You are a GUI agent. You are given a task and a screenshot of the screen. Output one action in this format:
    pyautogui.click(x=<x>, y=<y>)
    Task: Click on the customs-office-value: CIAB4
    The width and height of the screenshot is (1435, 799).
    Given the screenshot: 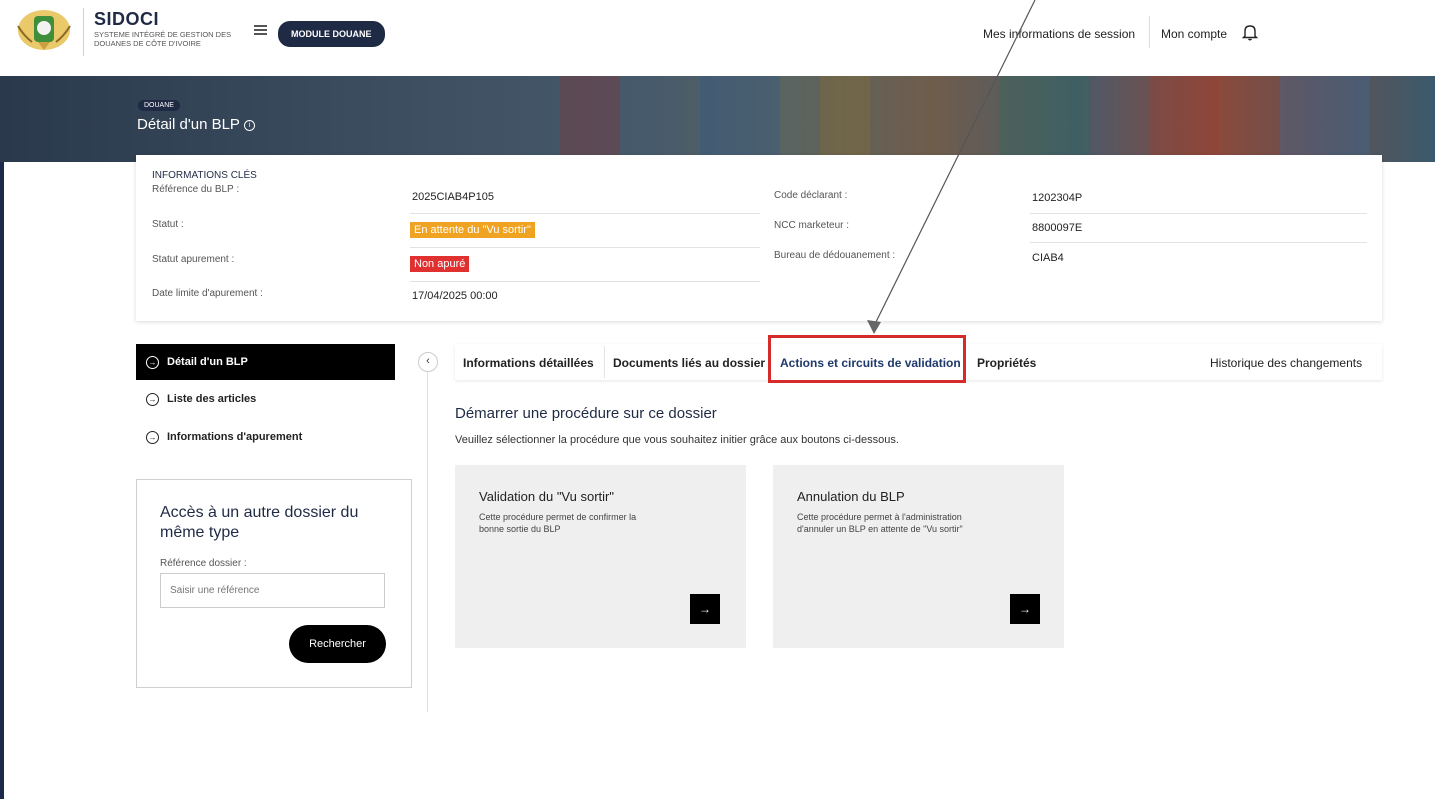 What is the action you would take?
    pyautogui.click(x=1048, y=258)
    